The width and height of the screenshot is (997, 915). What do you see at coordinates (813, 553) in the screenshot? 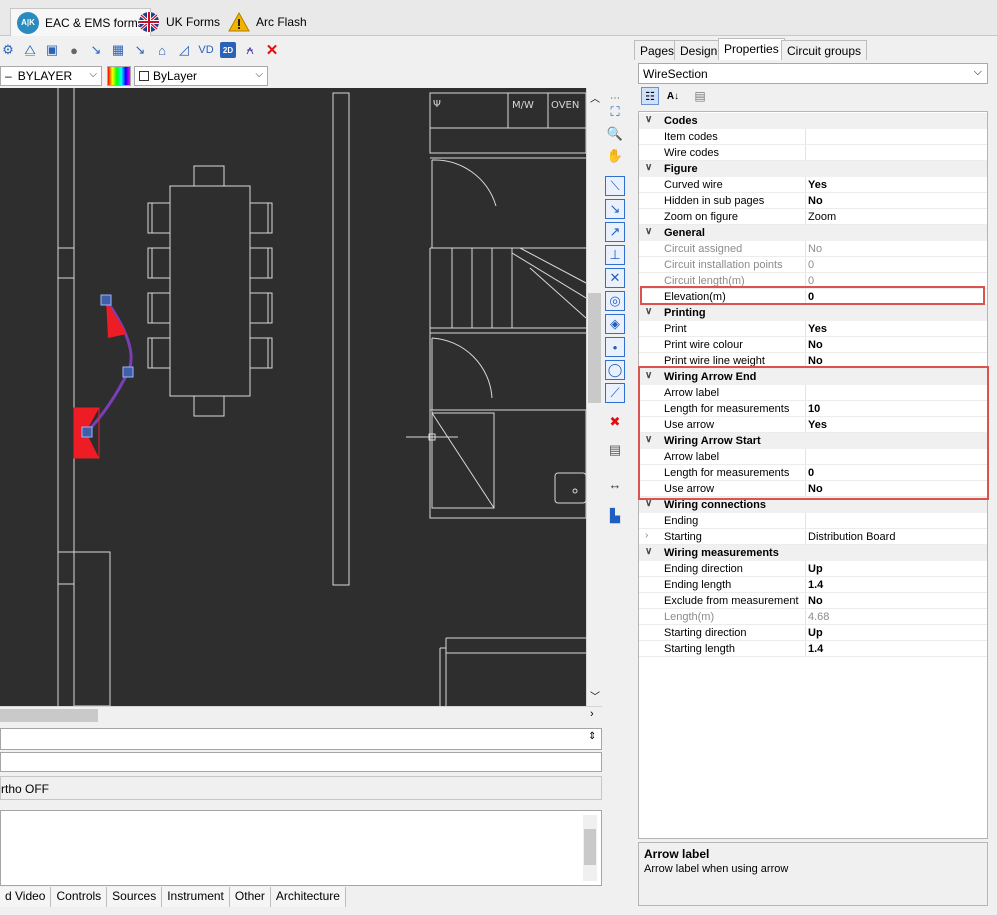
I see `property-category: ∨ Wiring measurements` at bounding box center [813, 553].